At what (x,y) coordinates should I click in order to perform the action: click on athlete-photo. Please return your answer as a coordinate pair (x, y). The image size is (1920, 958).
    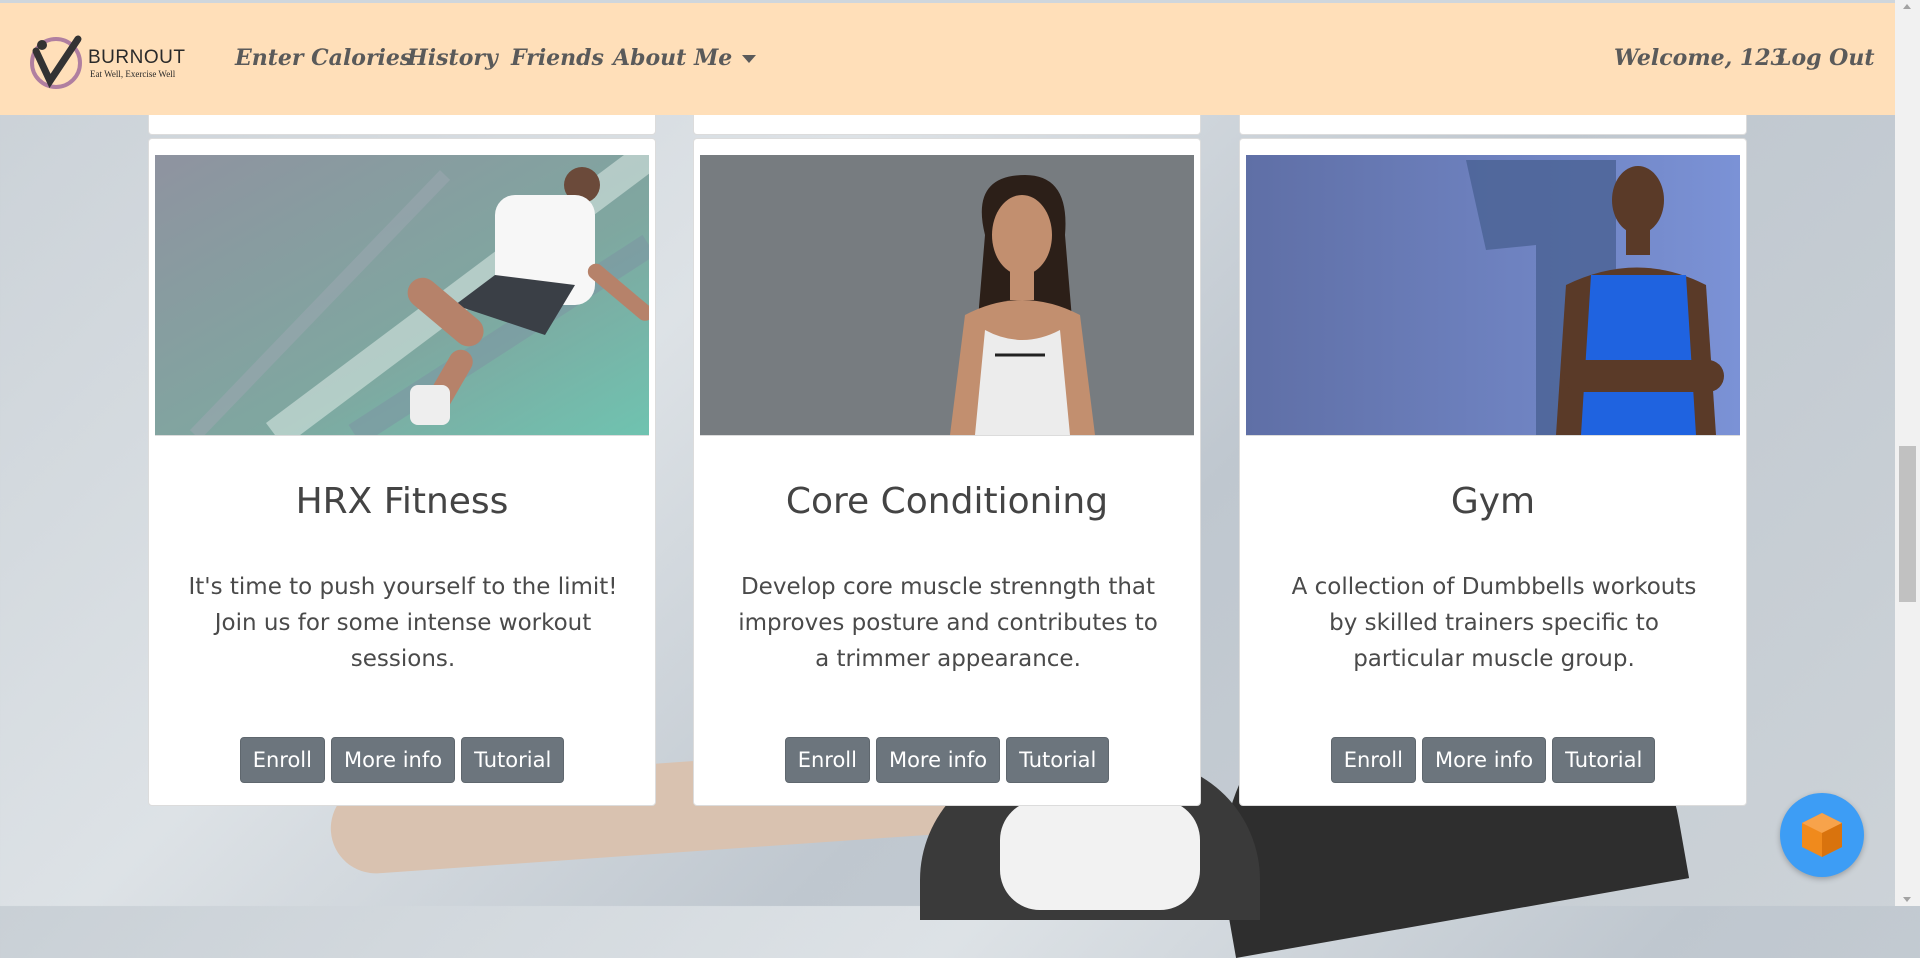
    Looking at the image, I should click on (402, 295).